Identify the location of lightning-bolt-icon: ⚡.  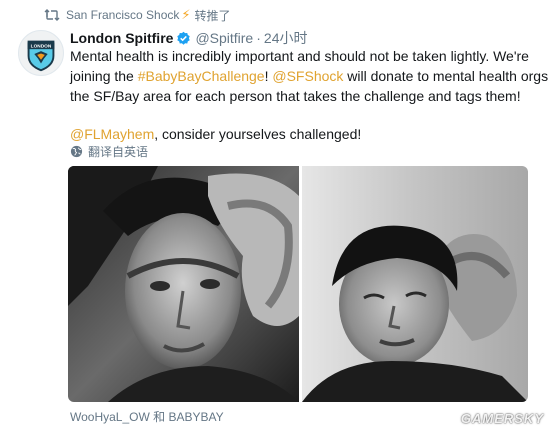
(186, 14).